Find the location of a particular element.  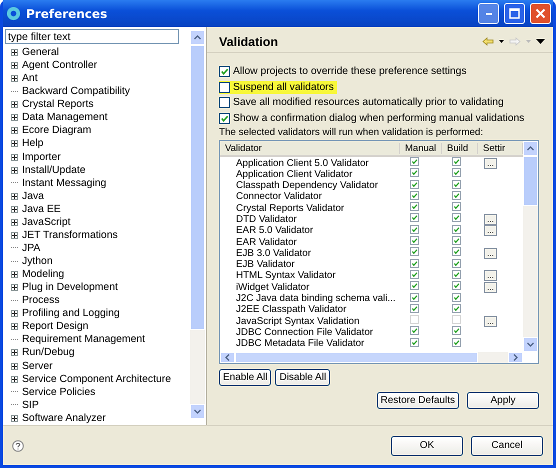

column-header: Manual is located at coordinates (421, 148).